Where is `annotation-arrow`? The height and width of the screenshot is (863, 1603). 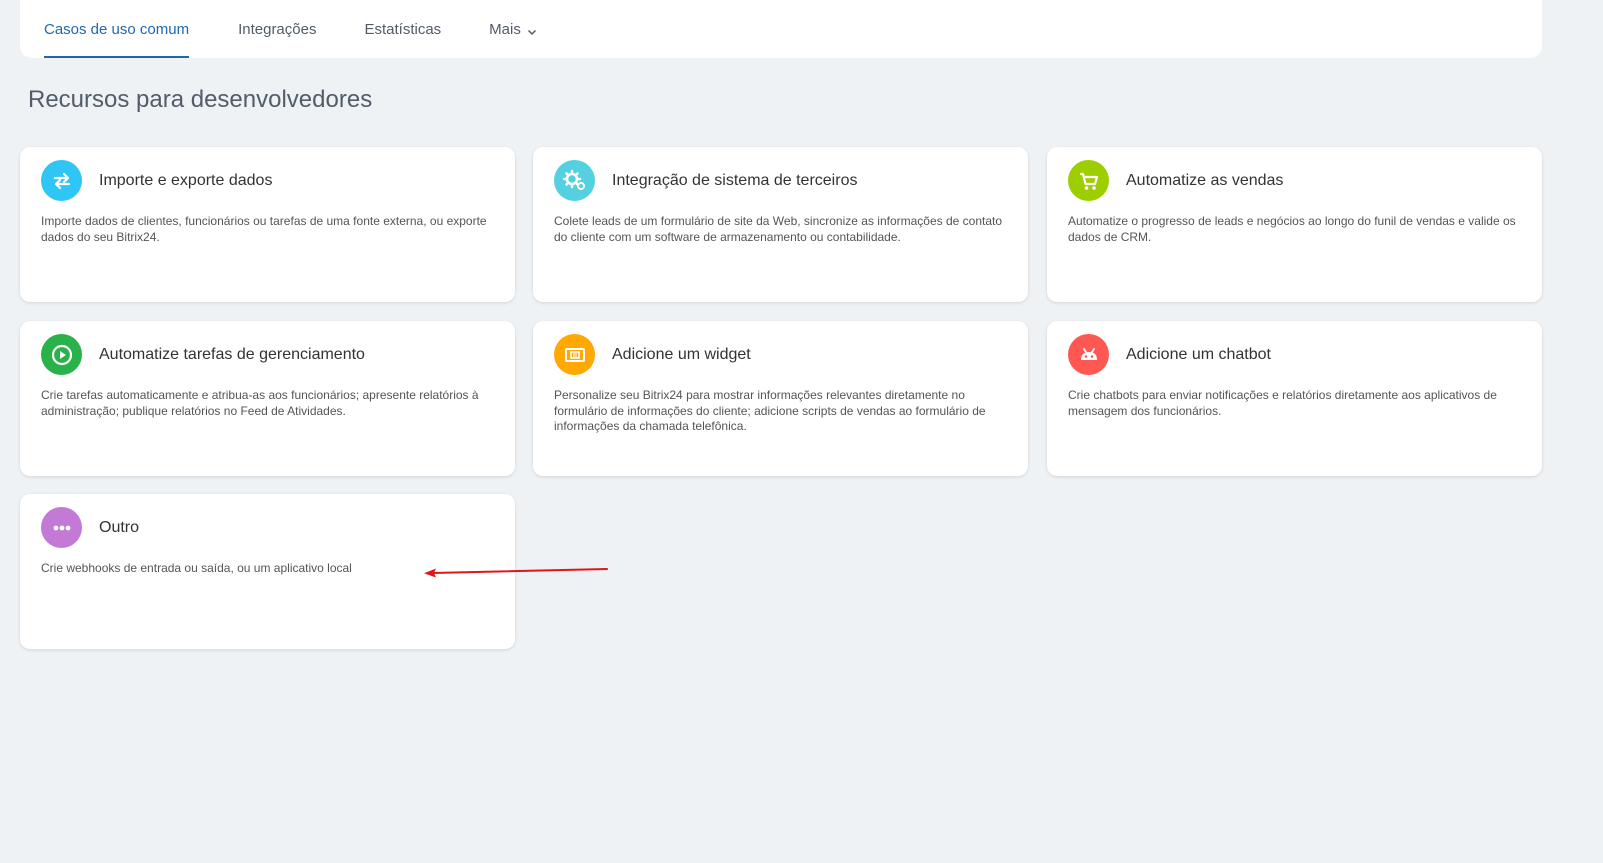 annotation-arrow is located at coordinates (516, 573).